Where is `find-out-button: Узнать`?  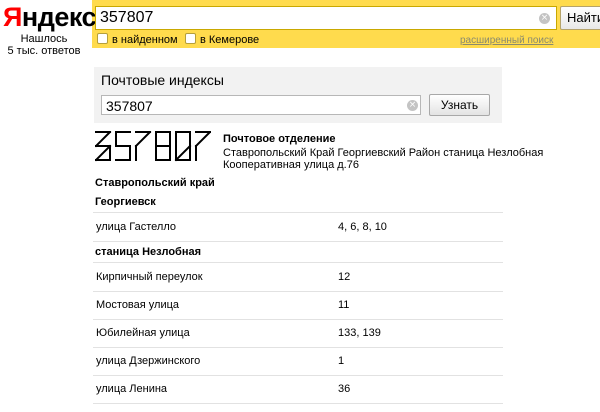
find-out-button: Узнать is located at coordinates (459, 105).